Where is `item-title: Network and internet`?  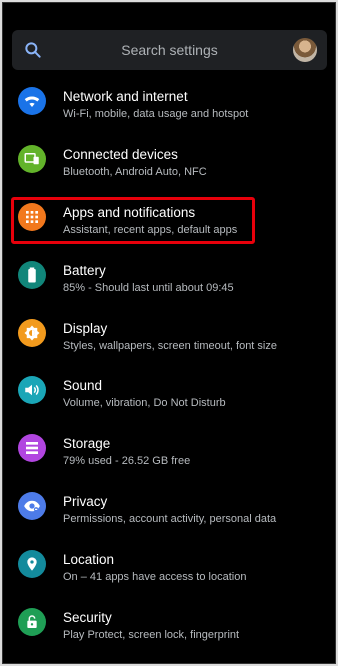 item-title: Network and internet is located at coordinates (125, 96).